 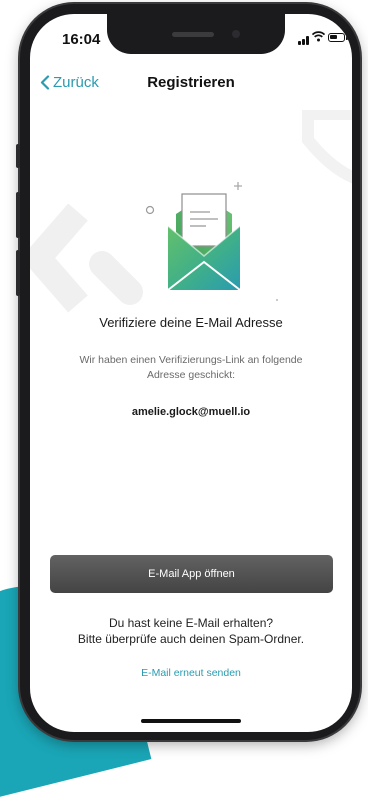 What do you see at coordinates (338, 37) in the screenshot?
I see `battery-icon` at bounding box center [338, 37].